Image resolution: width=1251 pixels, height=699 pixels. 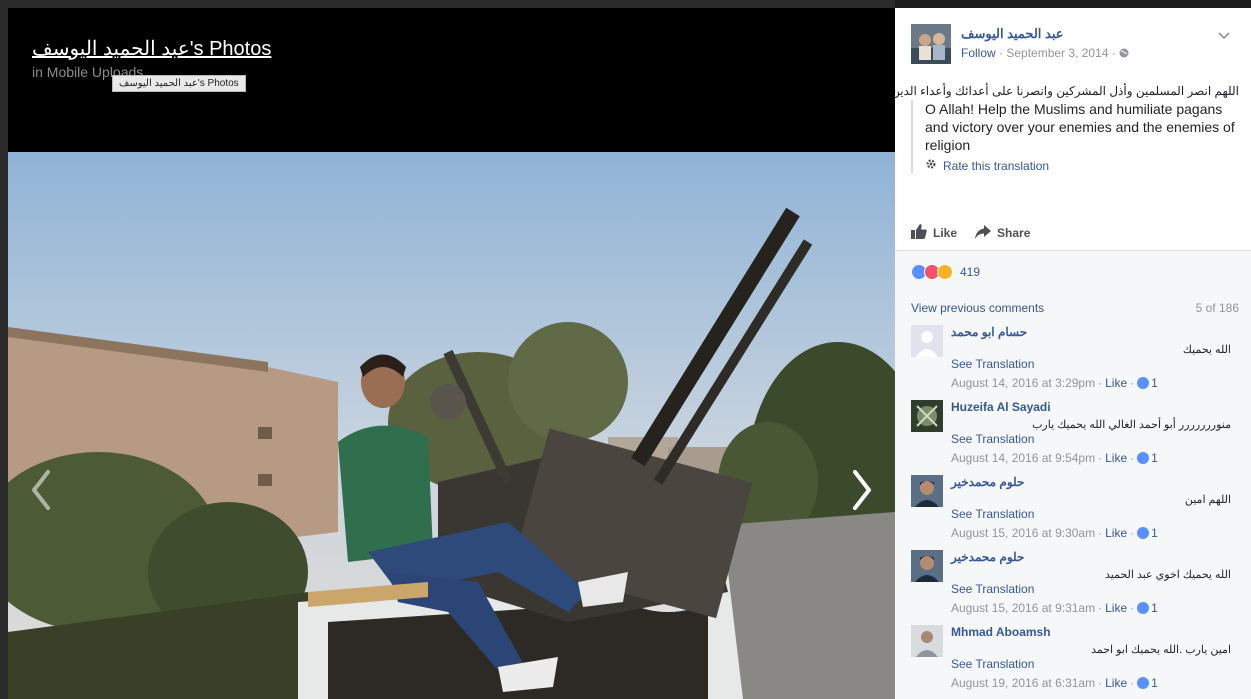 What do you see at coordinates (1023, 683) in the screenshot?
I see `comment-time: August 19, 2016 at 6:31am` at bounding box center [1023, 683].